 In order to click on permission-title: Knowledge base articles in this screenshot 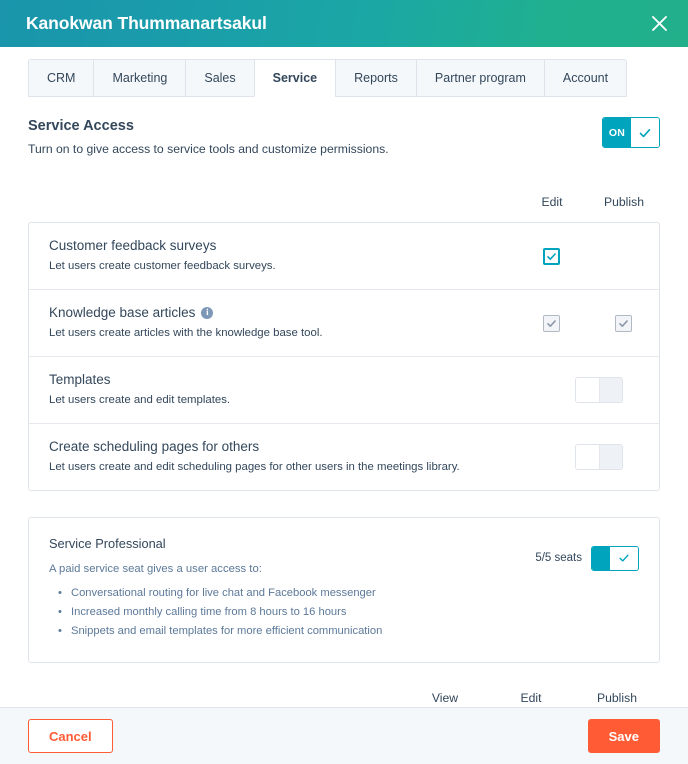, I will do `click(122, 313)`.